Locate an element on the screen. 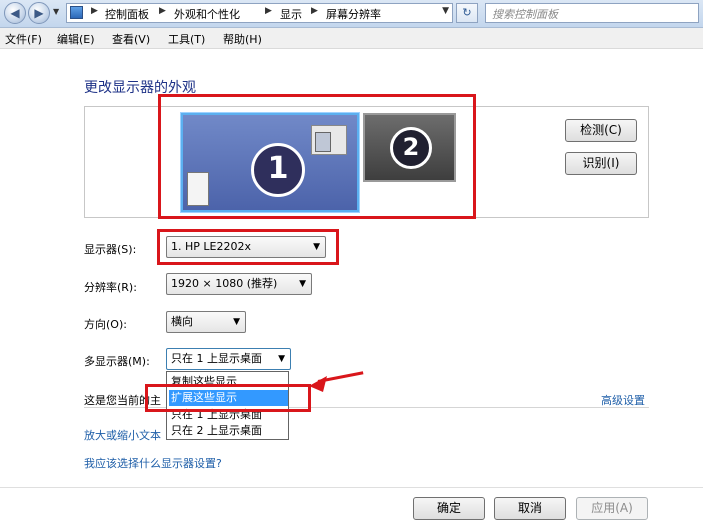  menu-file: 文件(F) is located at coordinates (23, 39).